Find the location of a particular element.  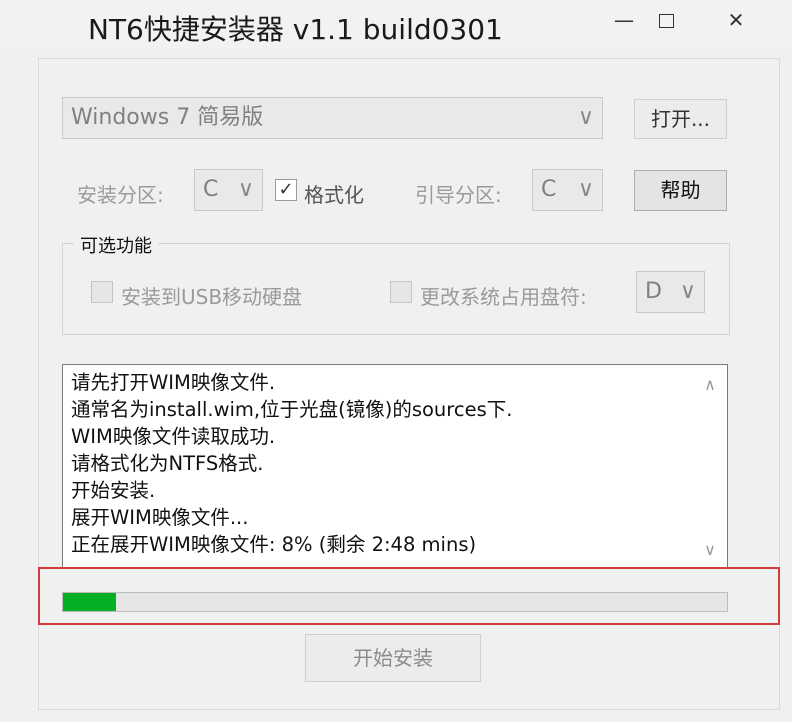

usb-install-checkbox is located at coordinates (102, 292).